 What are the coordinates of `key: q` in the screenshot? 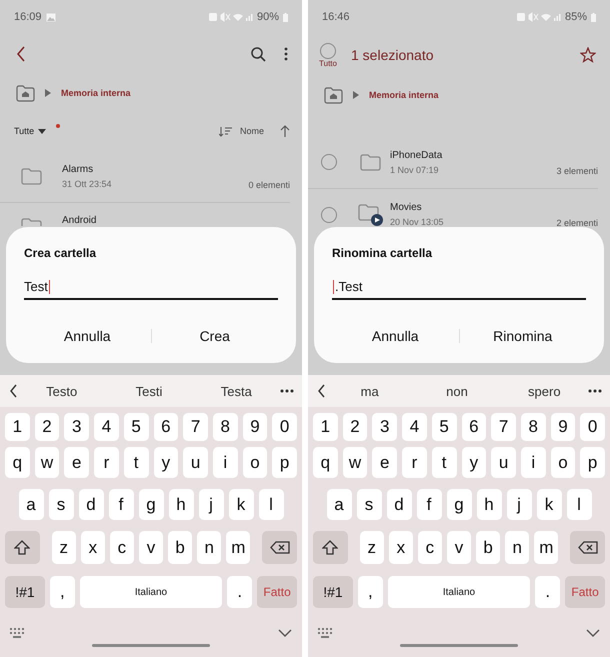 It's located at (325, 462).